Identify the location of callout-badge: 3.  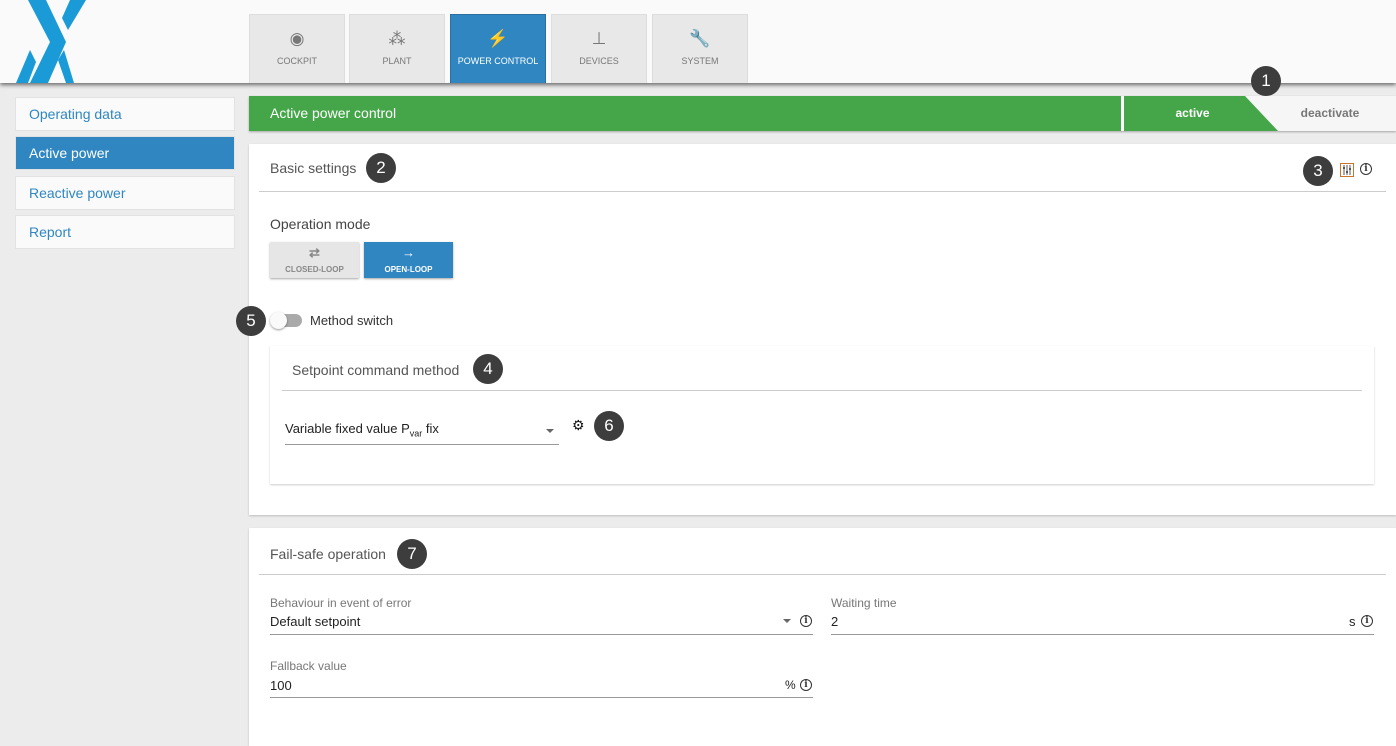
(1318, 171).